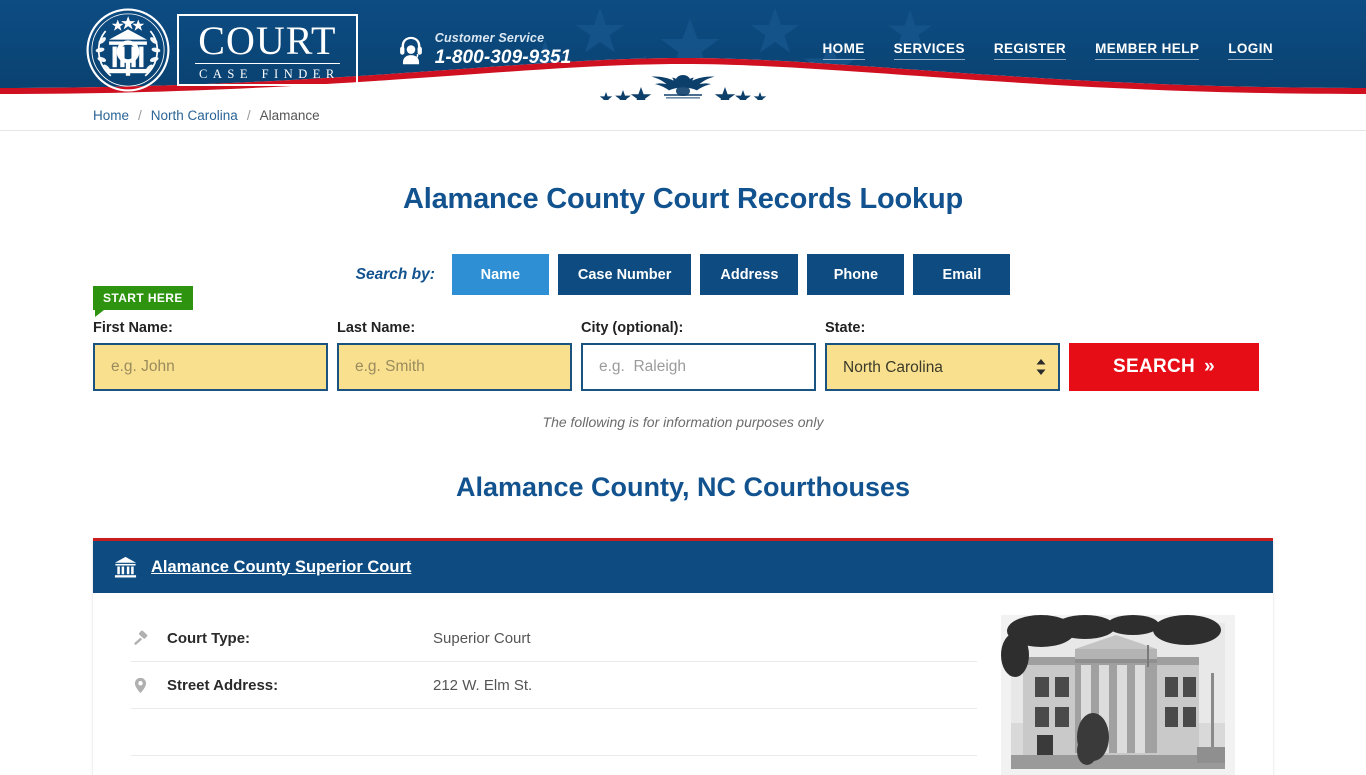  What do you see at coordinates (683, 487) in the screenshot?
I see `section-title: Alamance County, NC Courthouses` at bounding box center [683, 487].